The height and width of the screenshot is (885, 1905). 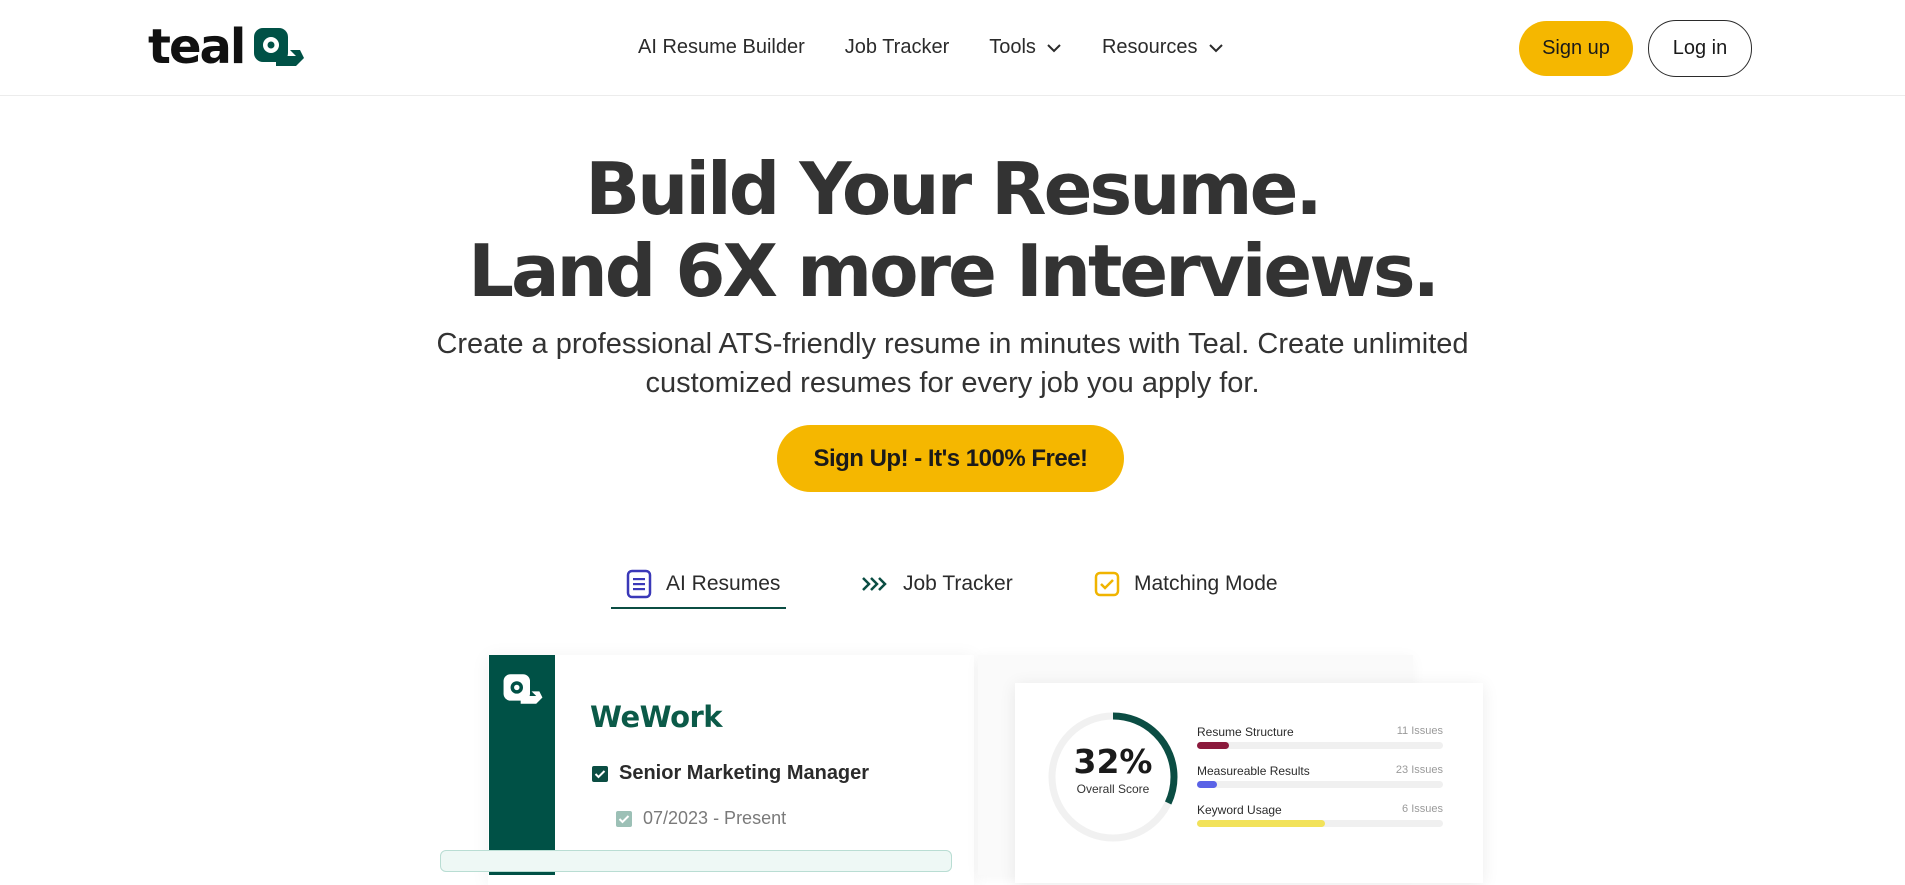 What do you see at coordinates (696, 861) in the screenshot?
I see `resume-highlight-strip` at bounding box center [696, 861].